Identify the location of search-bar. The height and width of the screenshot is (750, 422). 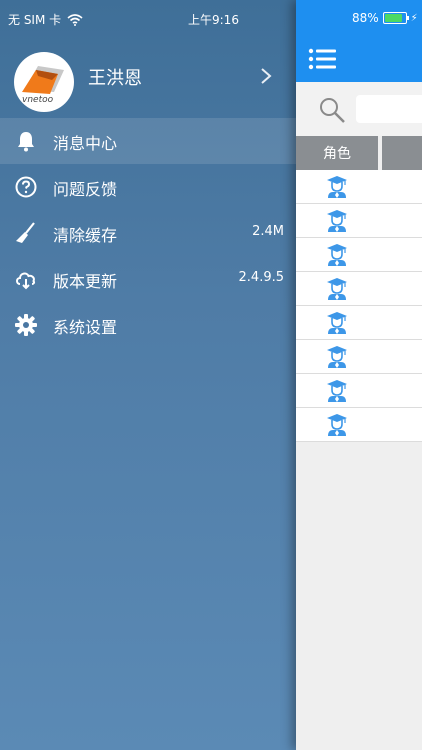
(359, 109).